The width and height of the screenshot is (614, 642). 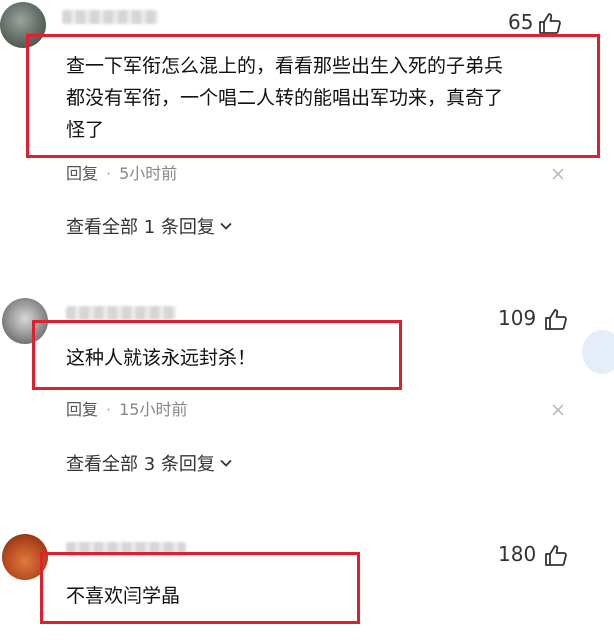 What do you see at coordinates (123, 596) in the screenshot?
I see `comment-text: 不喜欢闫学晶` at bounding box center [123, 596].